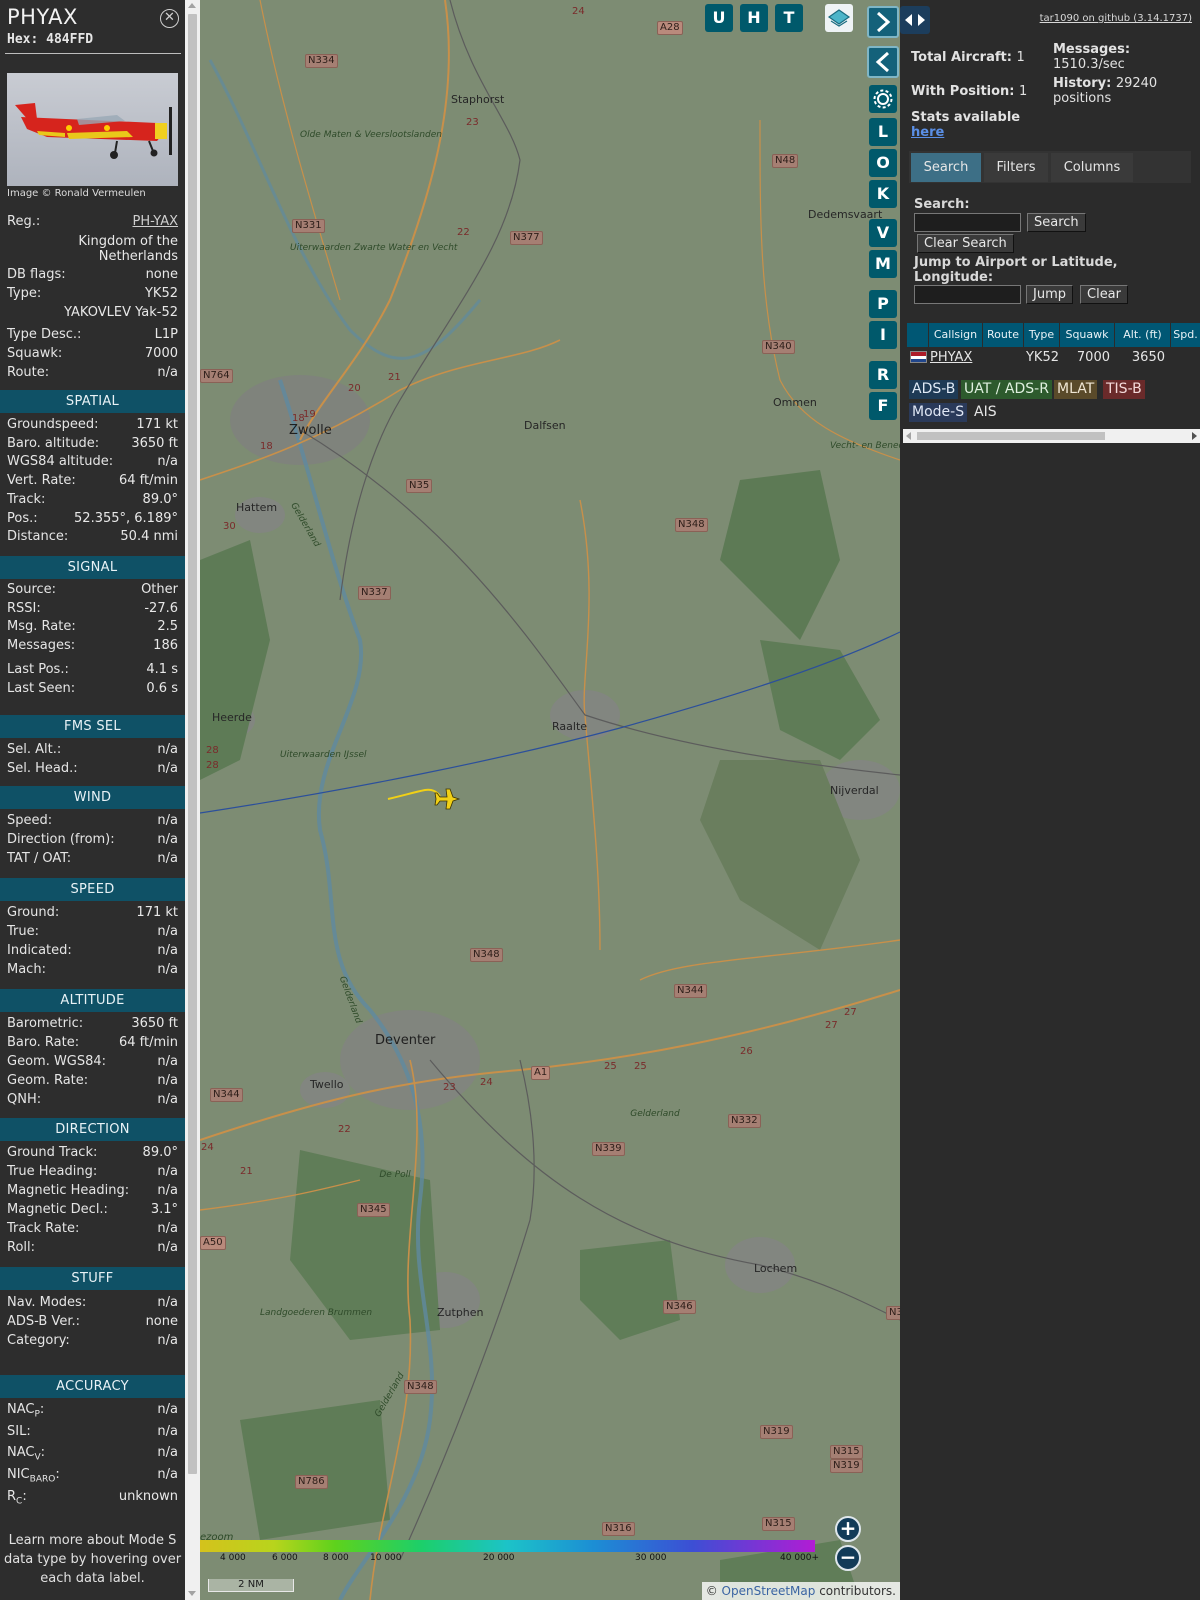  Describe the element at coordinates (149, 537) in the screenshot. I see `field-value: 50.4 nmi` at that location.